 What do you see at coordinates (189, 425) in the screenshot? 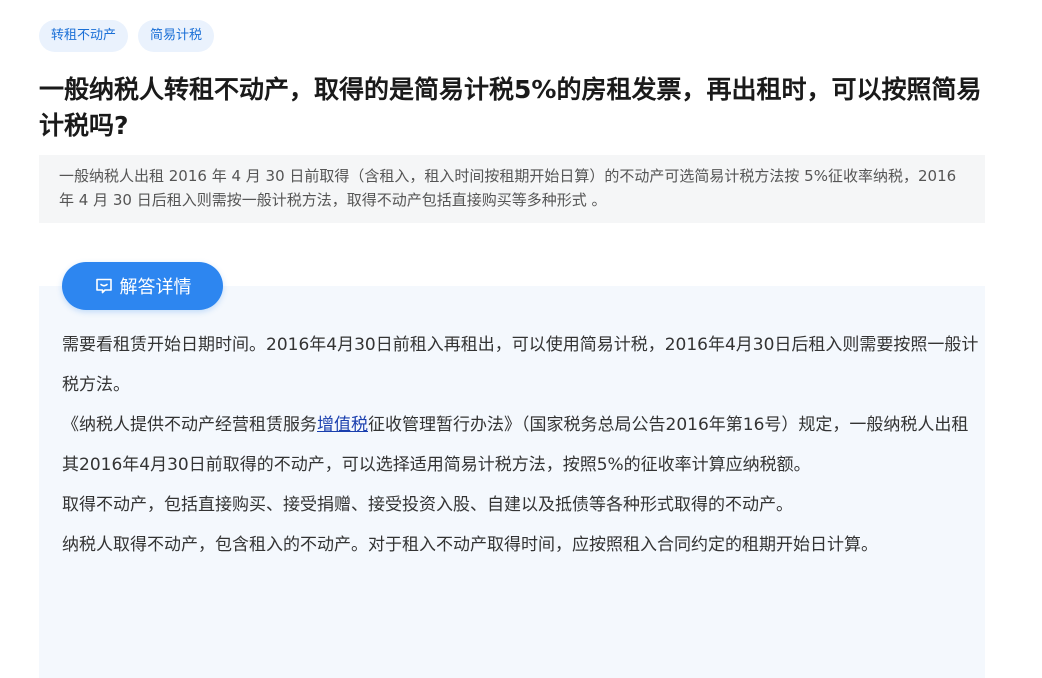
I see `answer-paragraph-2-start: 《纳税人提供不动产经营租赁服务` at bounding box center [189, 425].